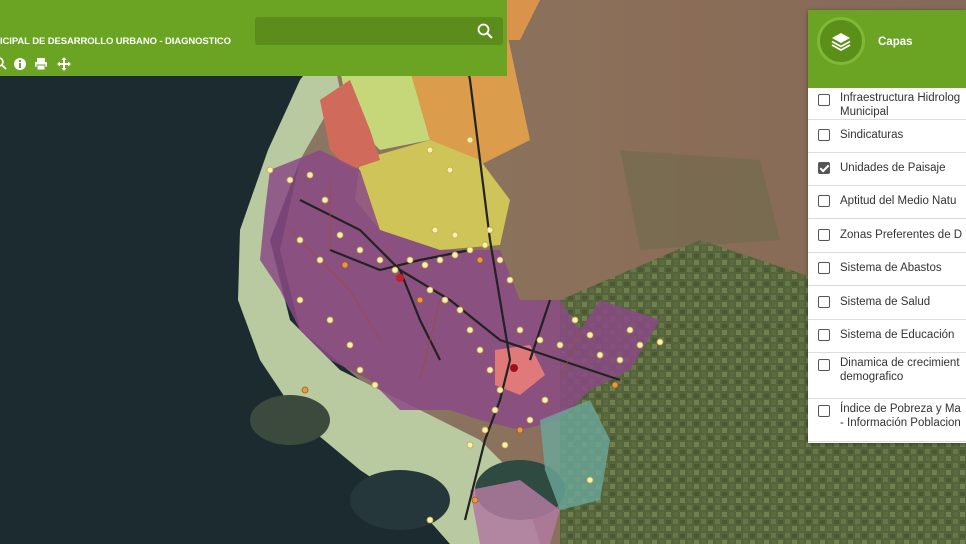 The width and height of the screenshot is (966, 544). What do you see at coordinates (700, 200) in the screenshot?
I see `agriculture-area-north` at bounding box center [700, 200].